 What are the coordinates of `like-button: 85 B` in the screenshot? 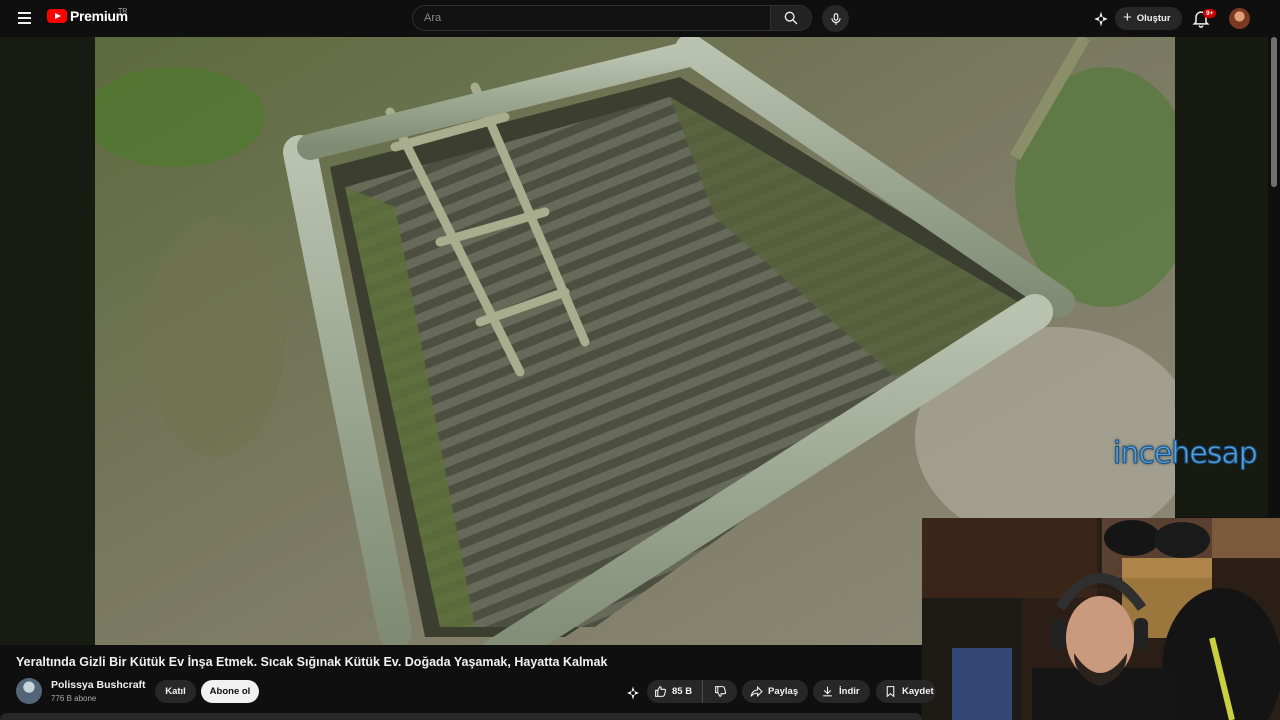 It's located at (675, 691).